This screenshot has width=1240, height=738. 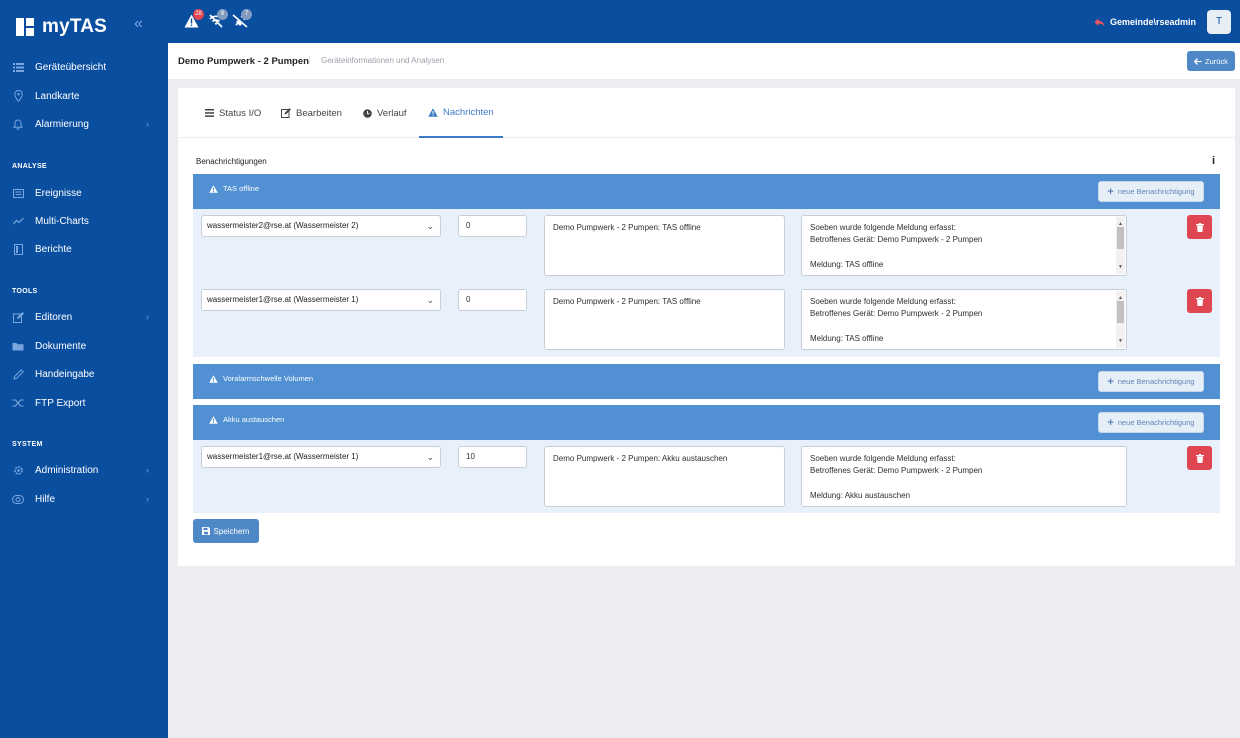 What do you see at coordinates (61, 27) in the screenshot?
I see `brand: myTAS` at bounding box center [61, 27].